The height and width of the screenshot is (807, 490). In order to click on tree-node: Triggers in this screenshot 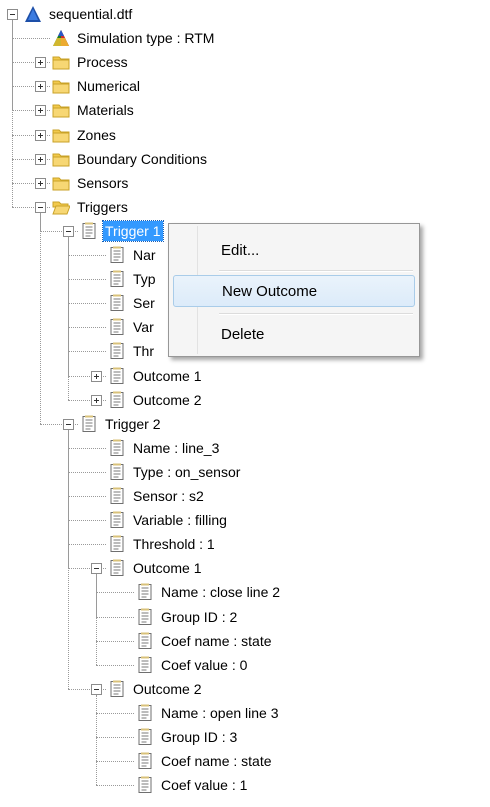, I will do `click(91, 207)`.